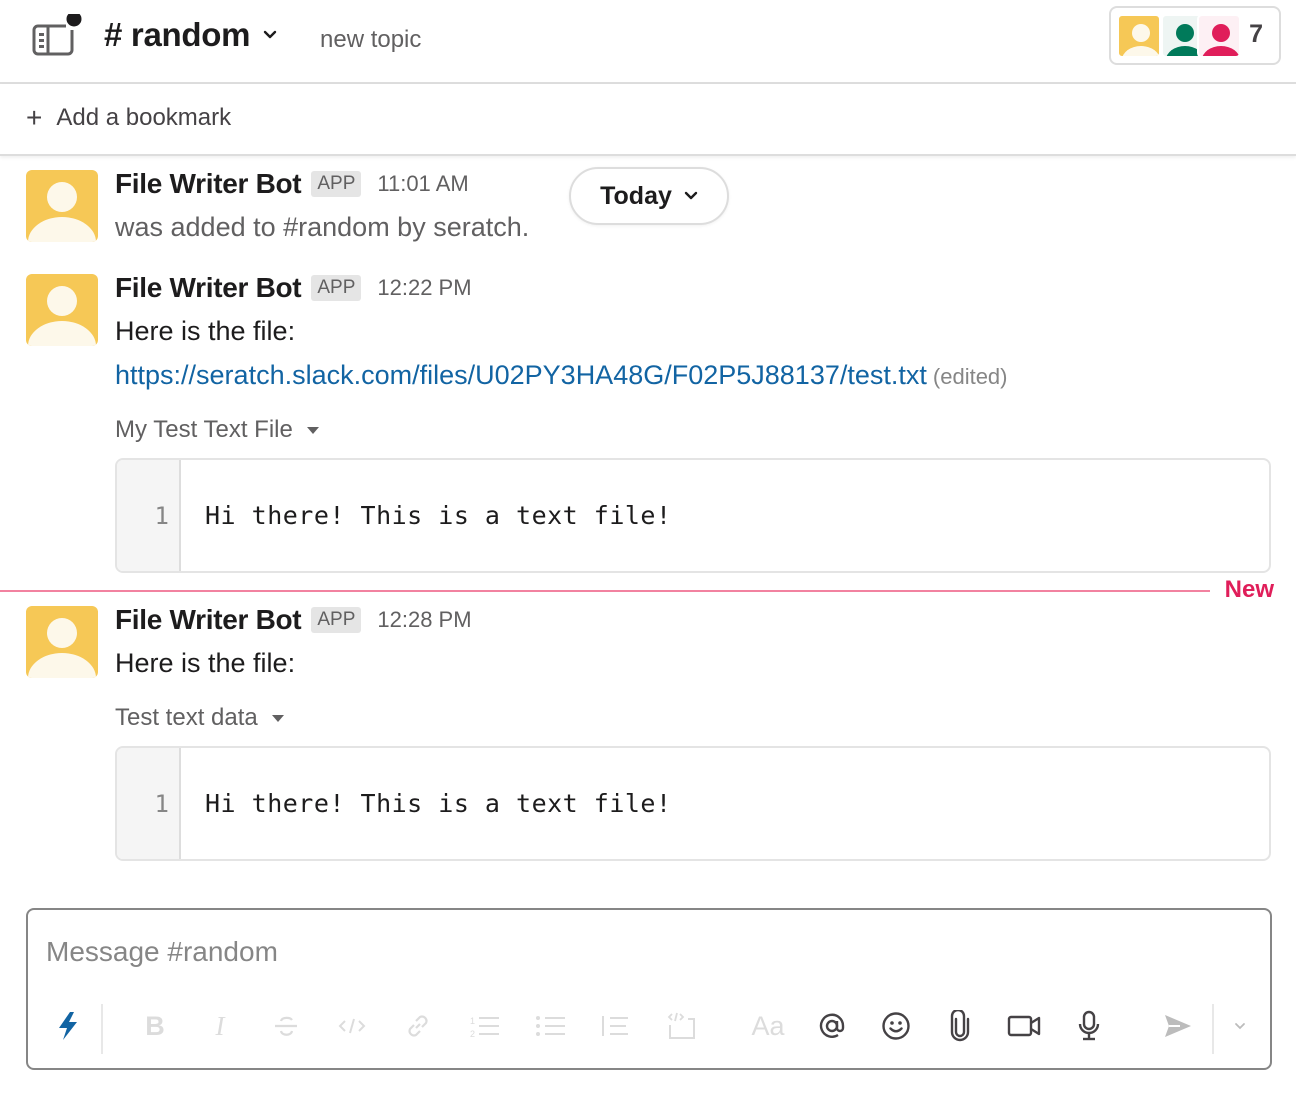 The image size is (1296, 1098). I want to click on emoji-icon, so click(896, 1026).